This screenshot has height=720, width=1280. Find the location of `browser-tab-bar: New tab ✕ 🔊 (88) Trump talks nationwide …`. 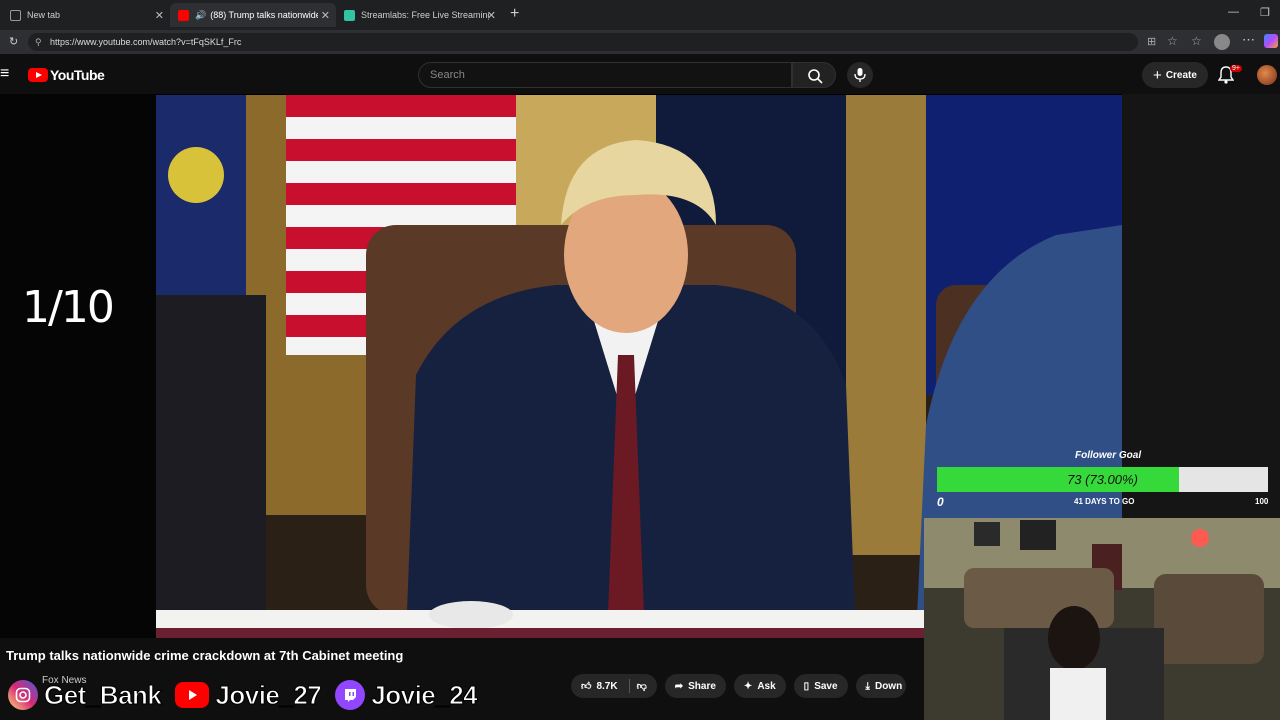

browser-tab-bar: New tab ✕ 🔊 (88) Trump talks nationwide … is located at coordinates (640, 15).